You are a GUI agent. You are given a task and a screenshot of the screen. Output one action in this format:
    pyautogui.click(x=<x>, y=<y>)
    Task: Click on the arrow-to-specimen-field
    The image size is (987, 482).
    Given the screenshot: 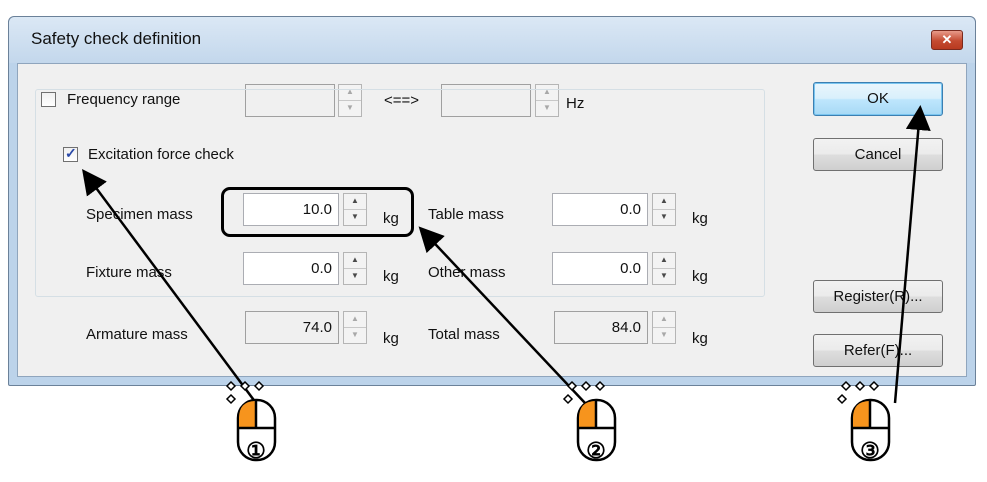 What is the action you would take?
    pyautogui.click(x=502, y=315)
    